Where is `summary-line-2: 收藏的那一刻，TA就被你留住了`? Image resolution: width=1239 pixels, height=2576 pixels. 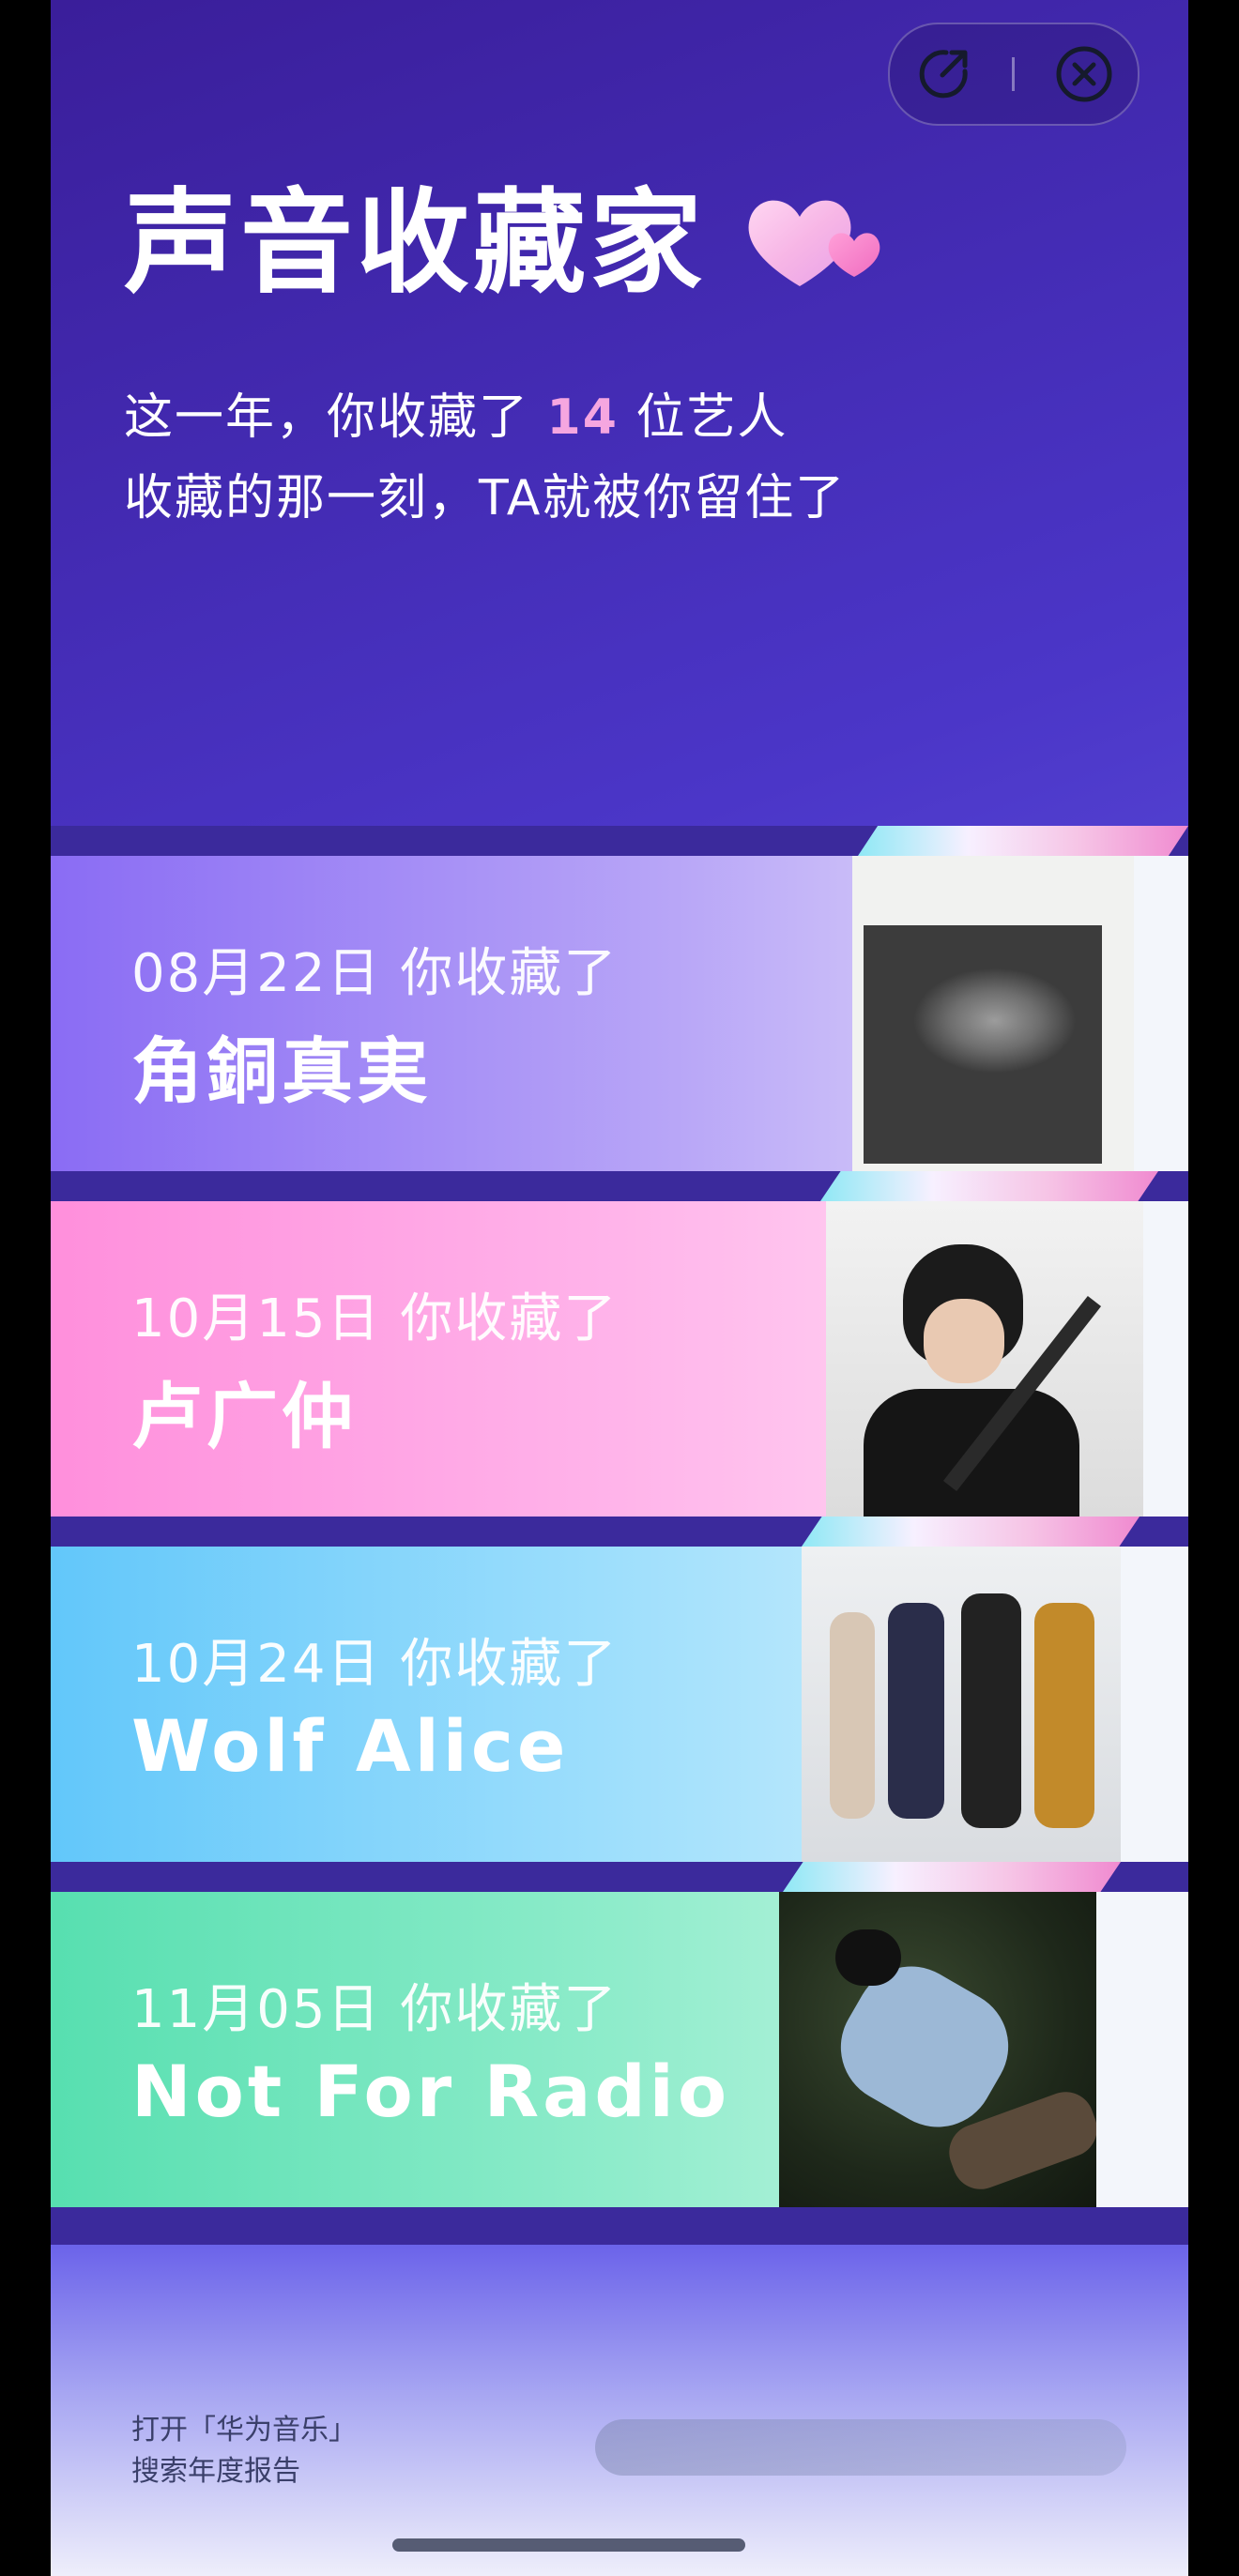
summary-line-2: 收藏的那一刻，TA就被你留住了 is located at coordinates (485, 498).